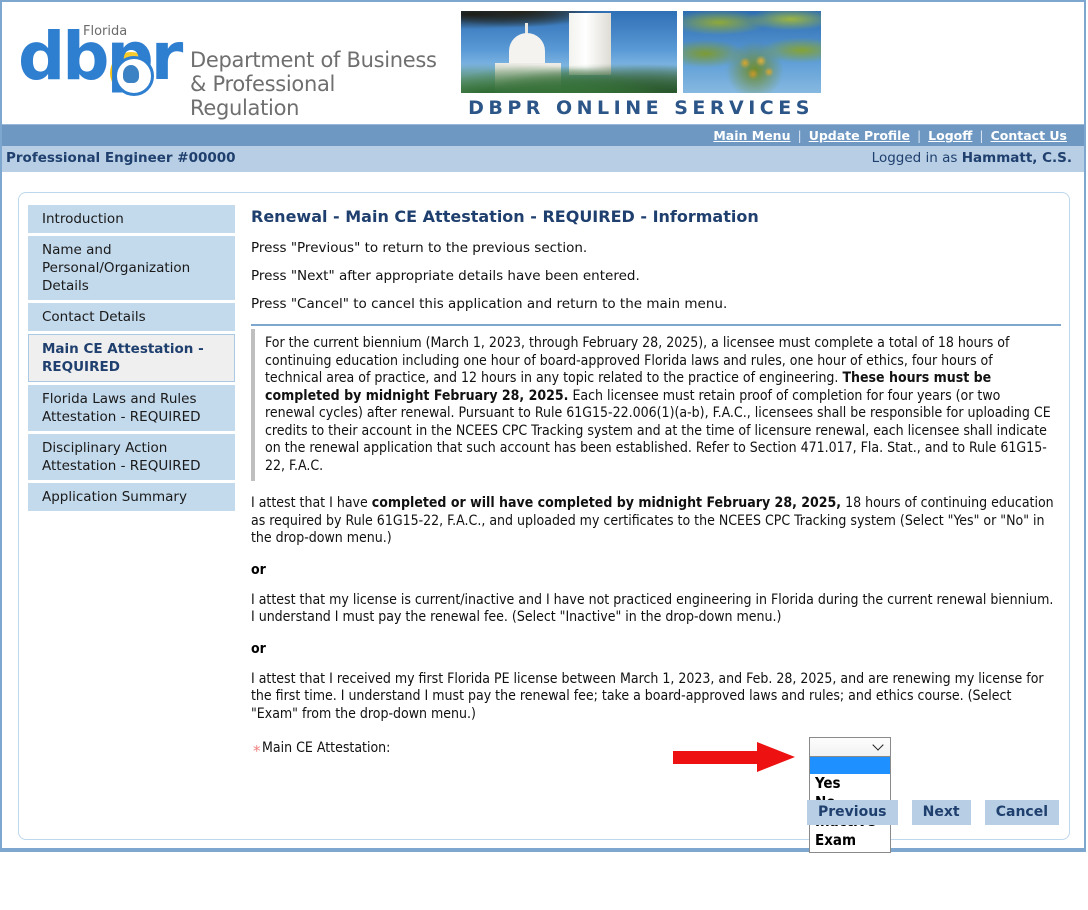 Image resolution: width=1088 pixels, height=910 pixels. What do you see at coordinates (313, 60) in the screenshot?
I see `logo-agency-line1: Department of Business` at bounding box center [313, 60].